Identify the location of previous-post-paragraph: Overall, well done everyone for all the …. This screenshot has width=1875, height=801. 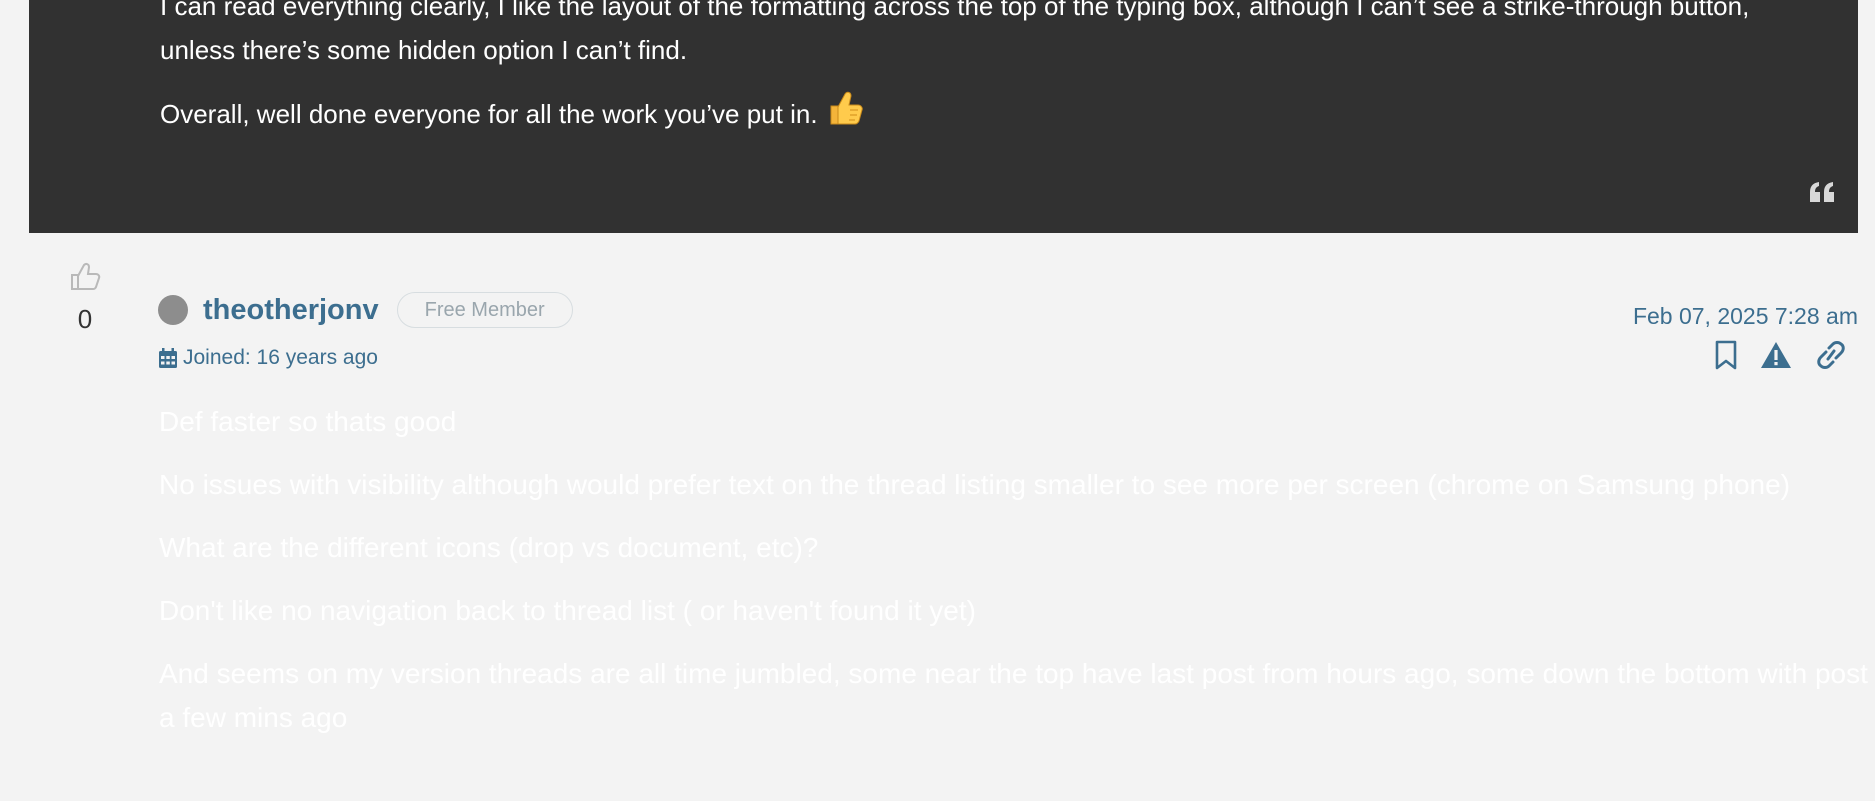
(990, 114).